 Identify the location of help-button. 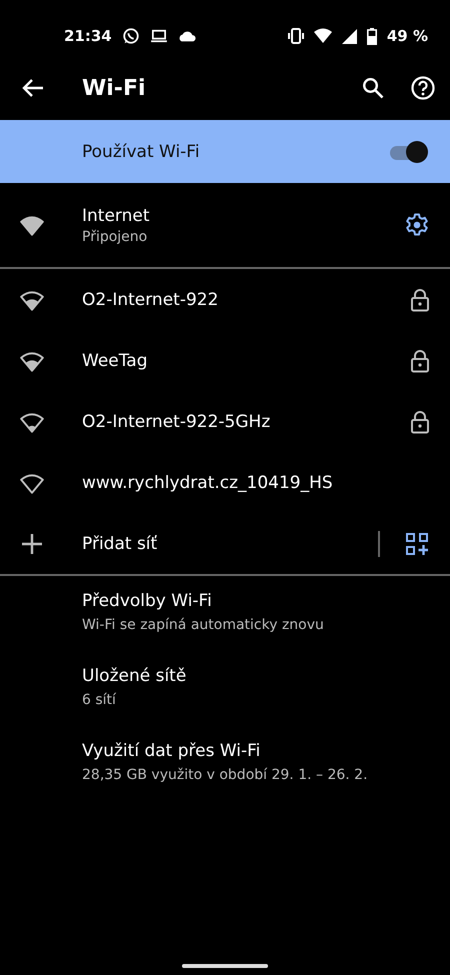
(423, 88).